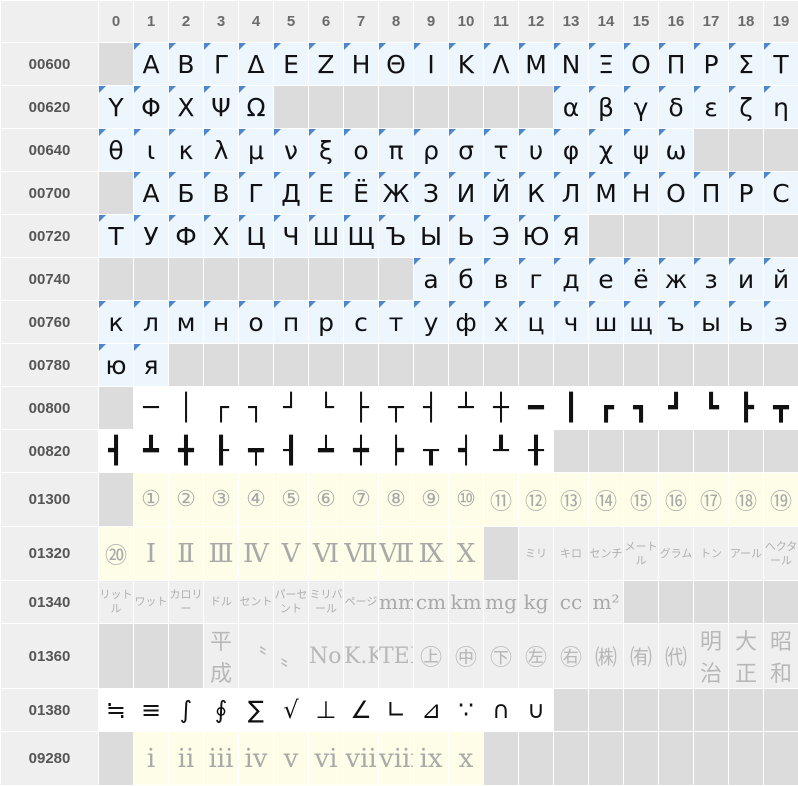  What do you see at coordinates (326, 193) in the screenshot?
I see `glyph-cell: Е` at bounding box center [326, 193].